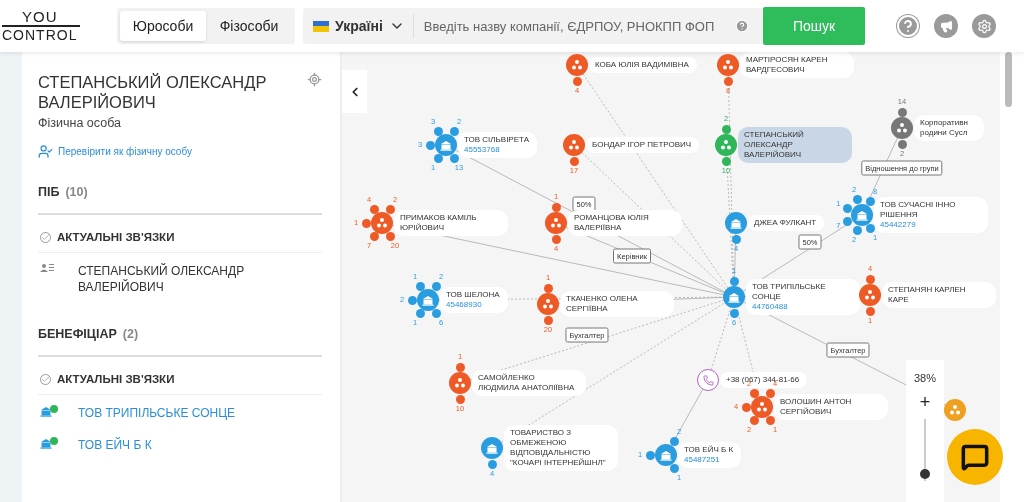 The image size is (1024, 502). I want to click on zoom-slider-thumb, so click(925, 473).